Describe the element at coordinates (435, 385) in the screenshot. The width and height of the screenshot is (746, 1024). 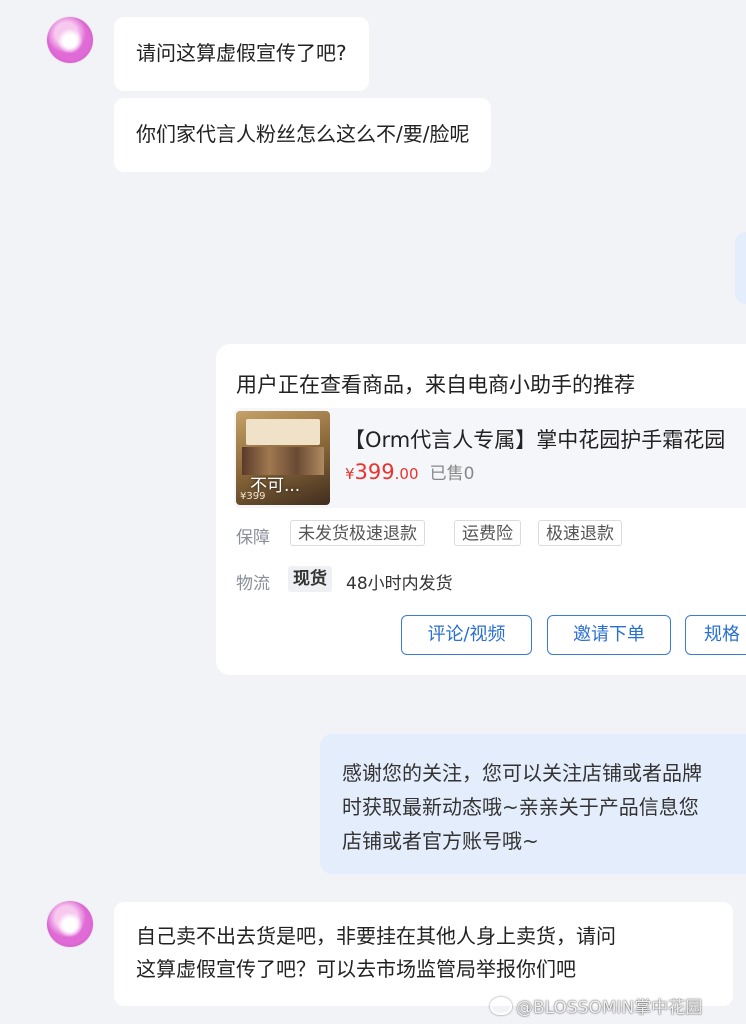
I see `card-header: 用户正在查看商品，来自电商小助手的推荐` at that location.